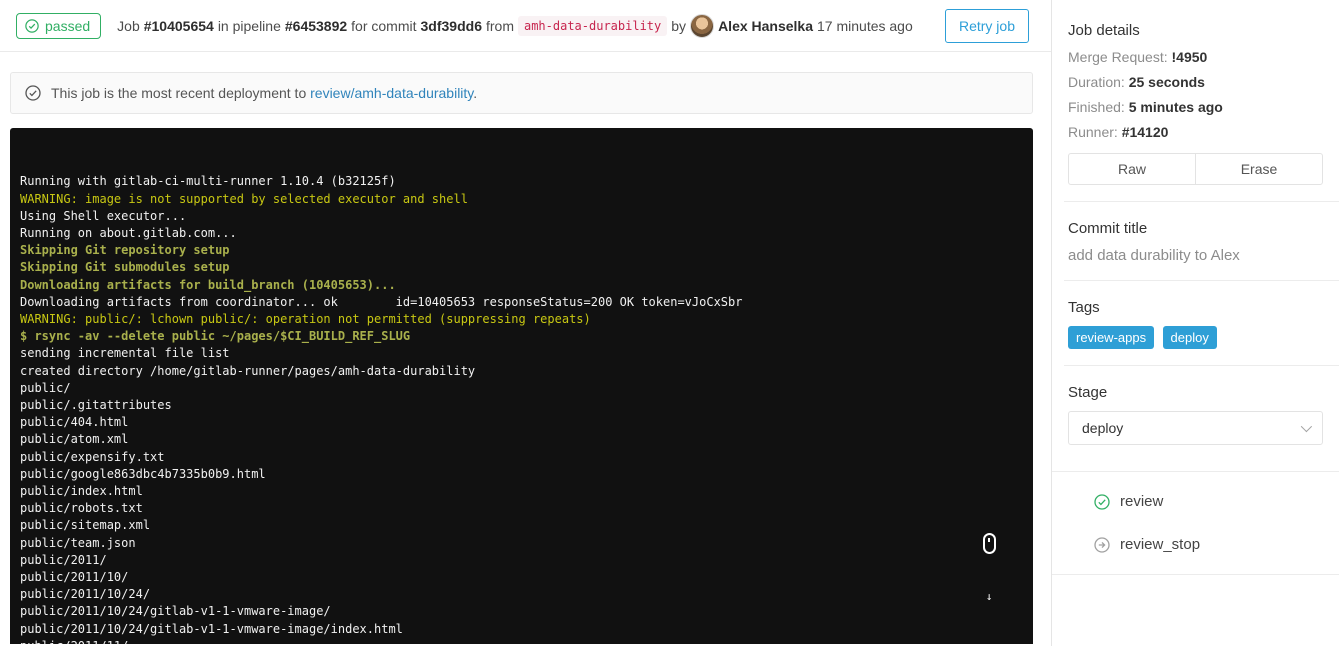  What do you see at coordinates (384, 25) in the screenshot?
I see `for-commit-label: for commit` at bounding box center [384, 25].